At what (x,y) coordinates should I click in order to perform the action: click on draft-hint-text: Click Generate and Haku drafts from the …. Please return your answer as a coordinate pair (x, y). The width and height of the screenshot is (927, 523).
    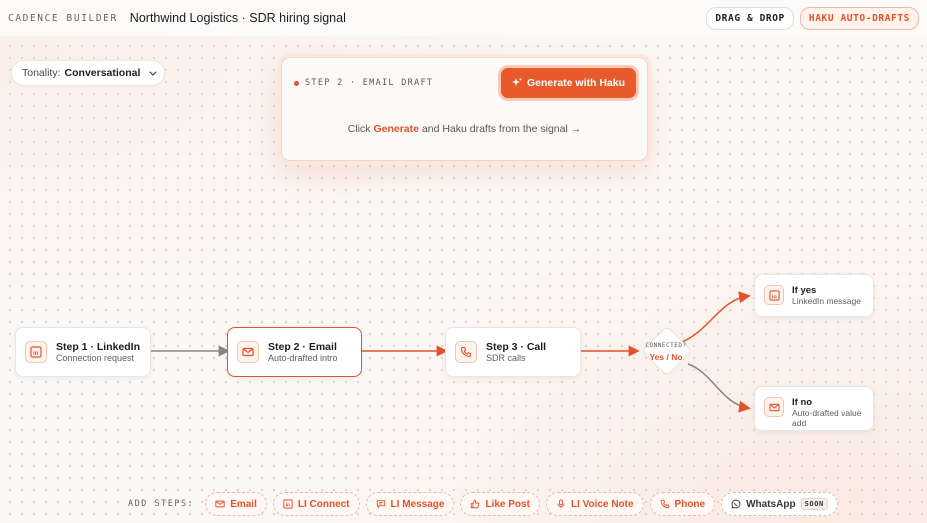
    Looking at the image, I should click on (464, 129).